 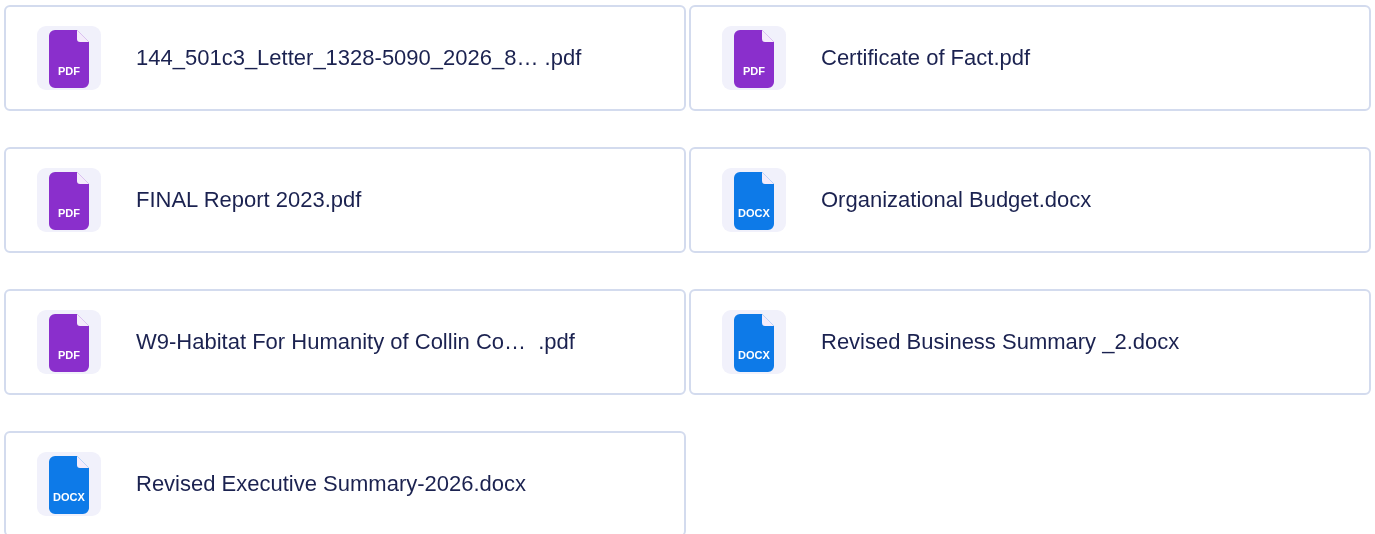 I want to click on file-name: Revised Executive Summary-2026.docx, so click(x=331, y=484).